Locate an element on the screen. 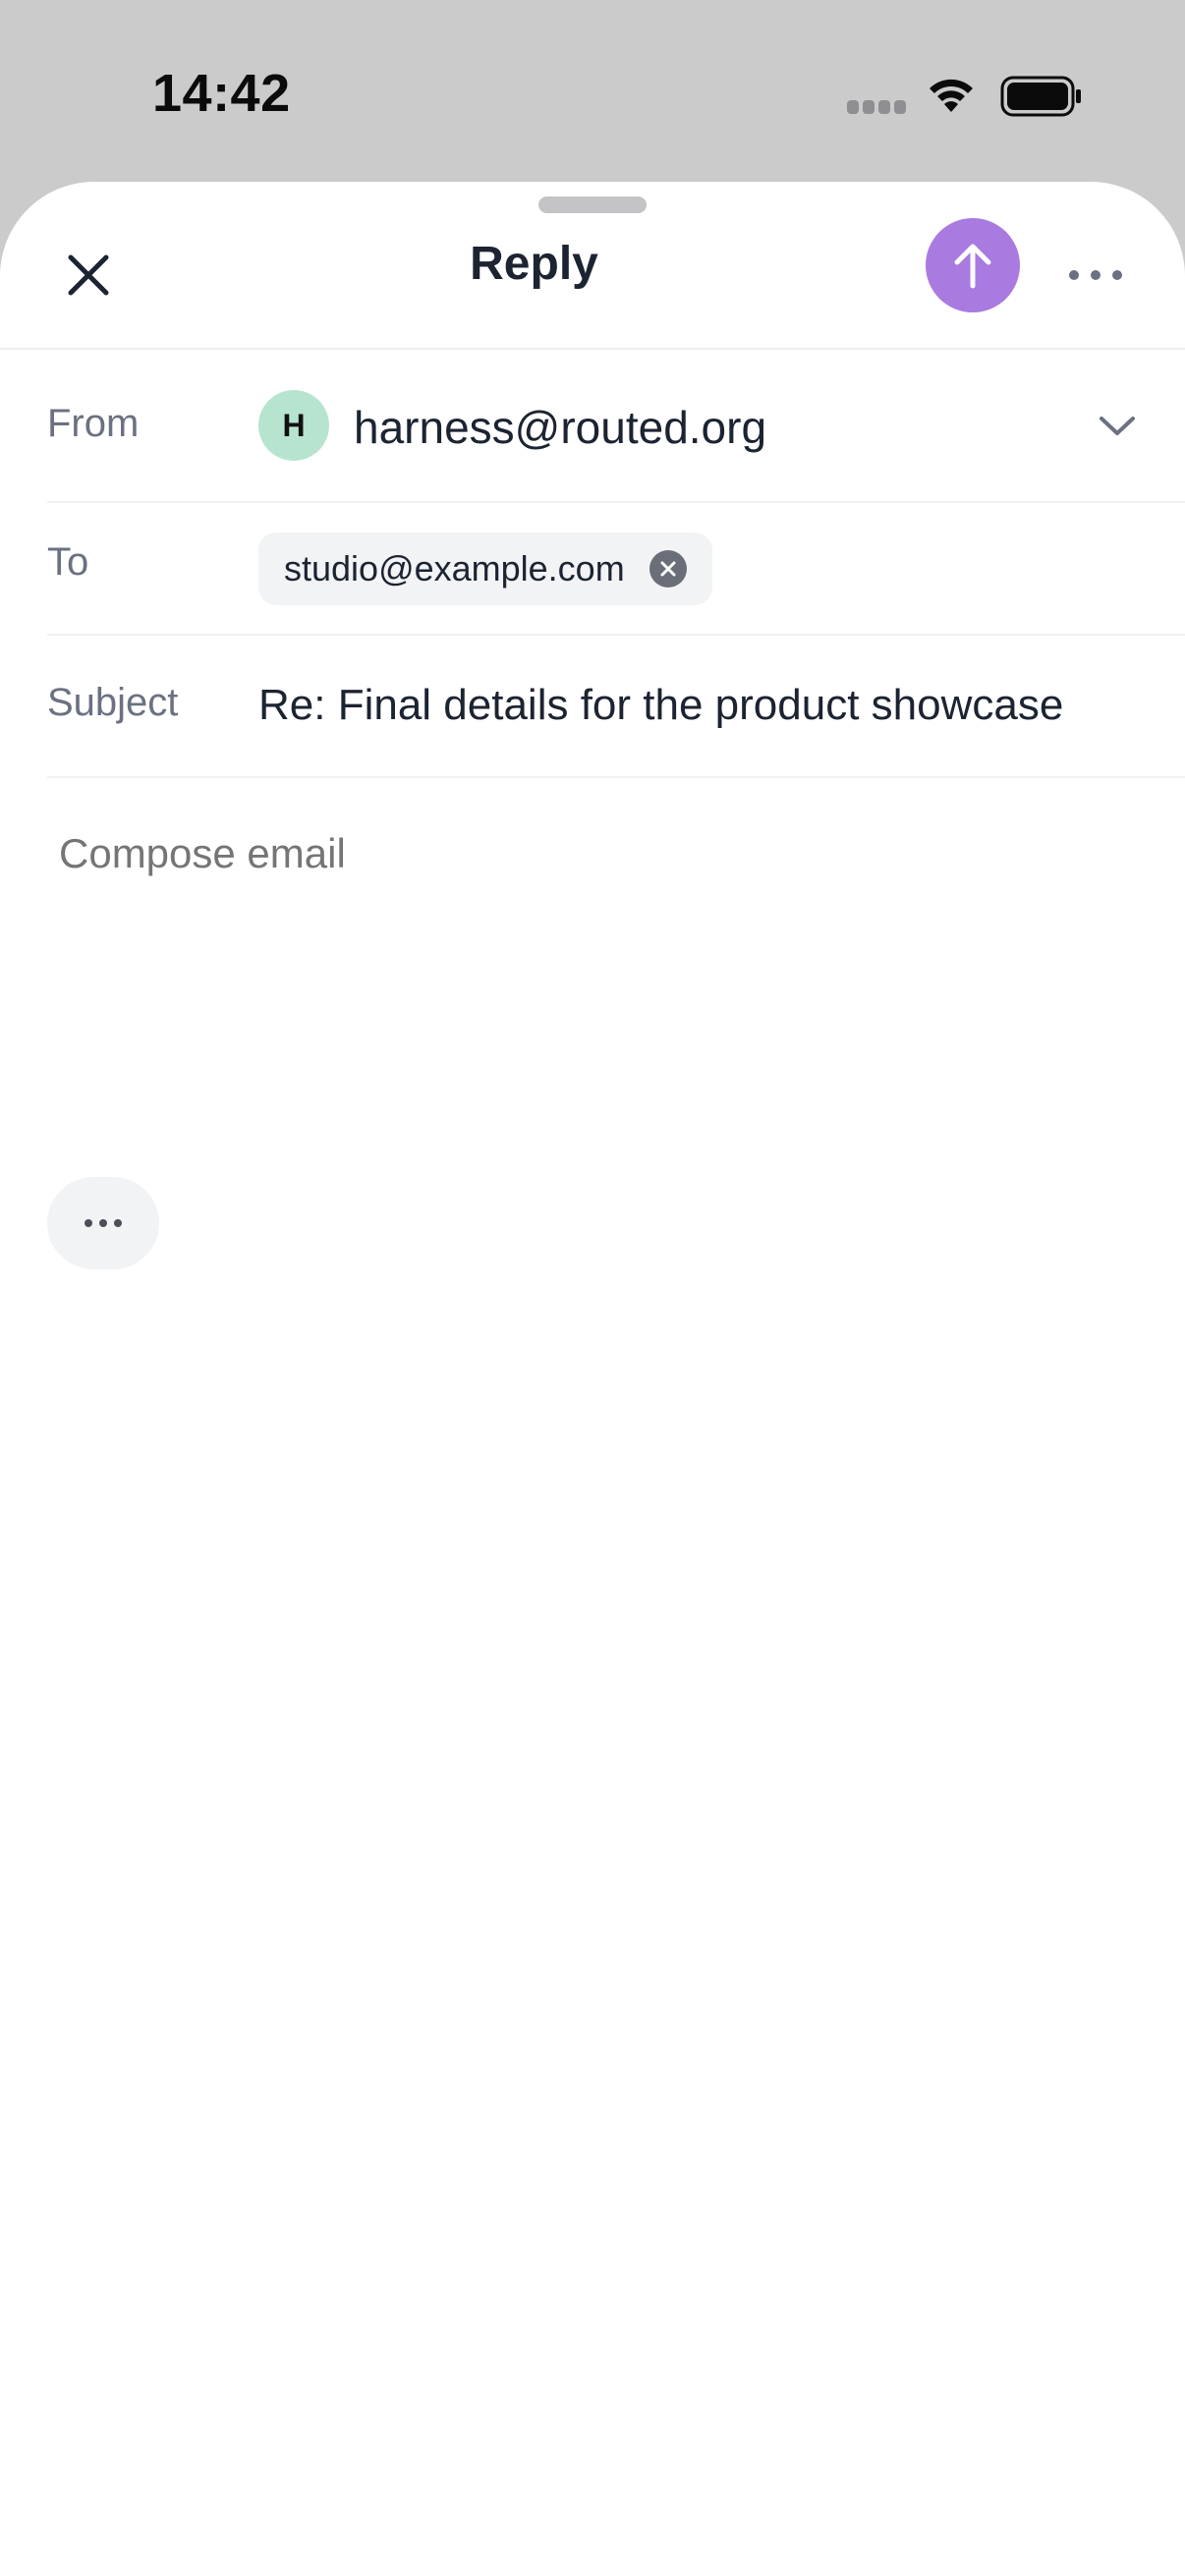  wifi-icon is located at coordinates (952, 95).